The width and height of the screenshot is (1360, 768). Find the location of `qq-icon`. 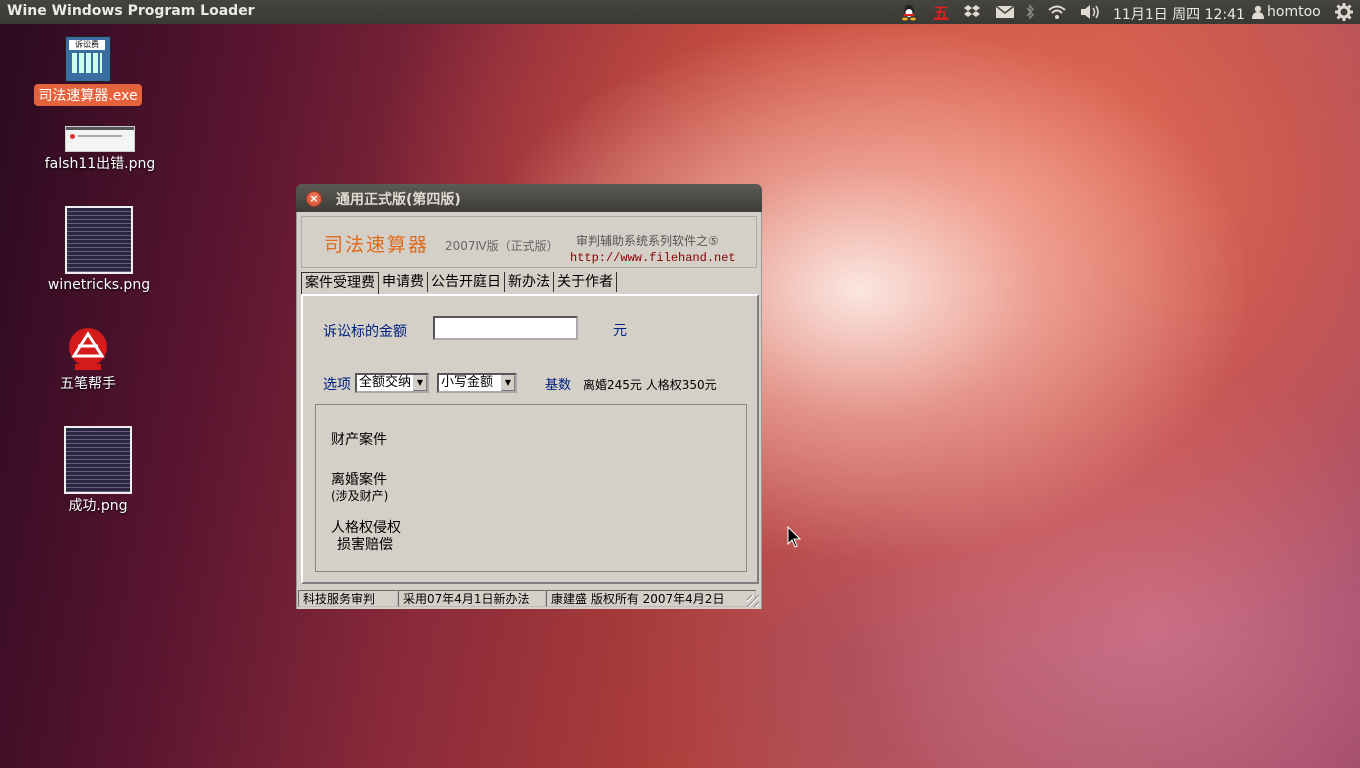

qq-icon is located at coordinates (909, 12).